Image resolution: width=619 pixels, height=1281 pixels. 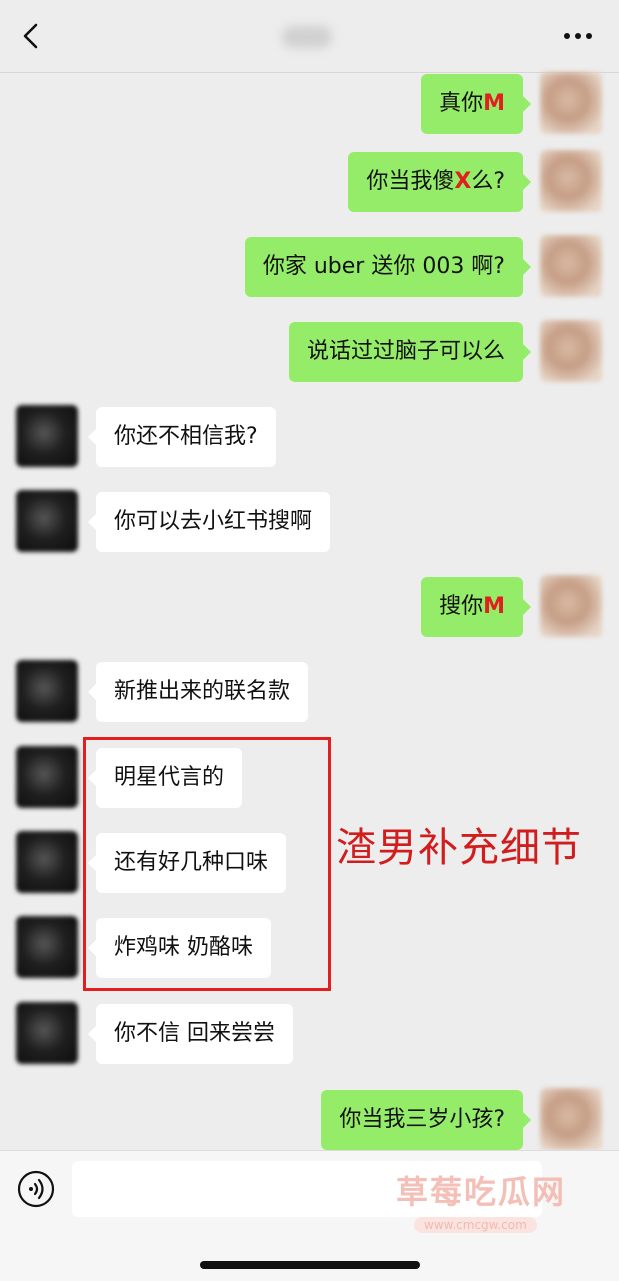 What do you see at coordinates (213, 521) in the screenshot?
I see `message-text: 你可以去小红书搜啊` at bounding box center [213, 521].